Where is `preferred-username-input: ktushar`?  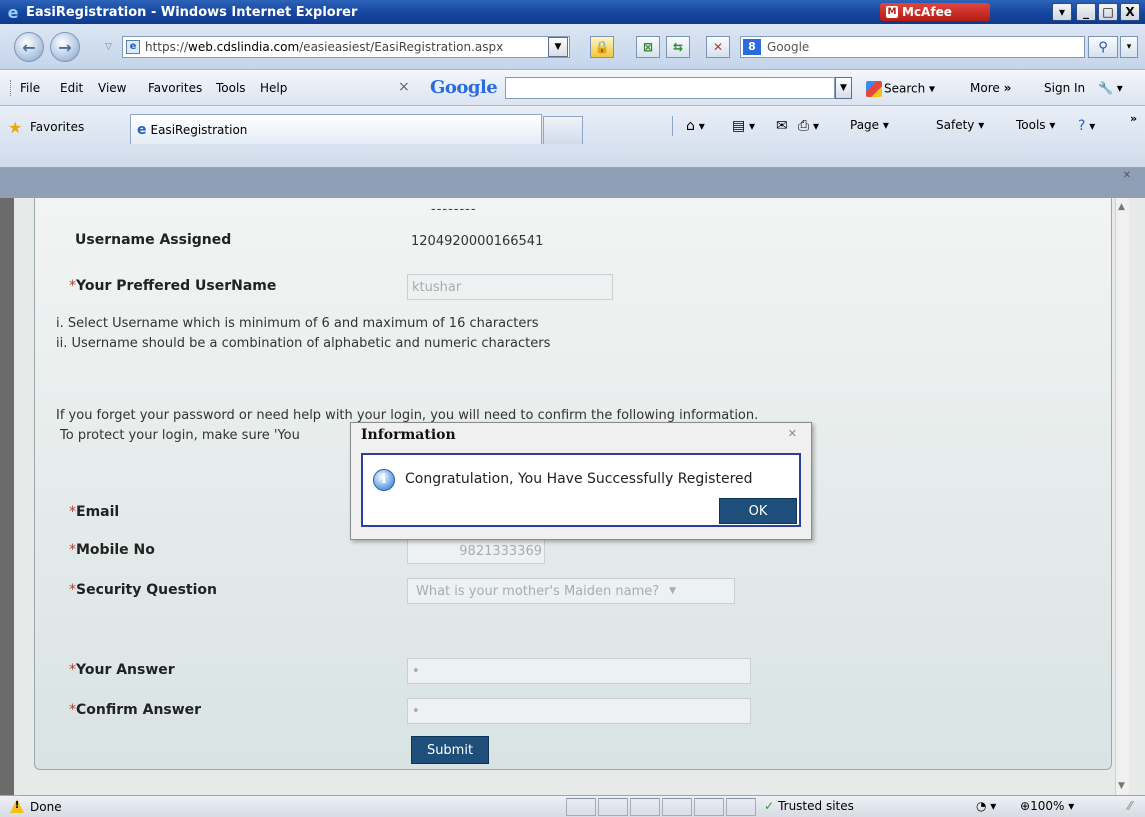 preferred-username-input: ktushar is located at coordinates (510, 287).